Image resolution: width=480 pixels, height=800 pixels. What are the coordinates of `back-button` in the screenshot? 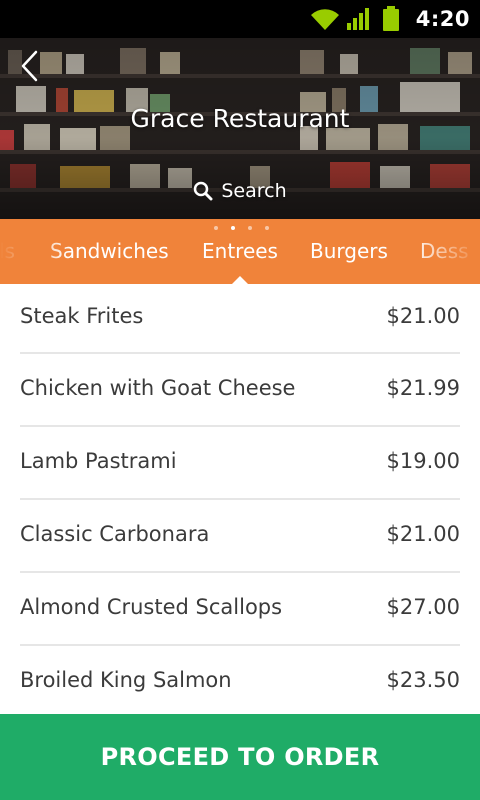 It's located at (30, 66).